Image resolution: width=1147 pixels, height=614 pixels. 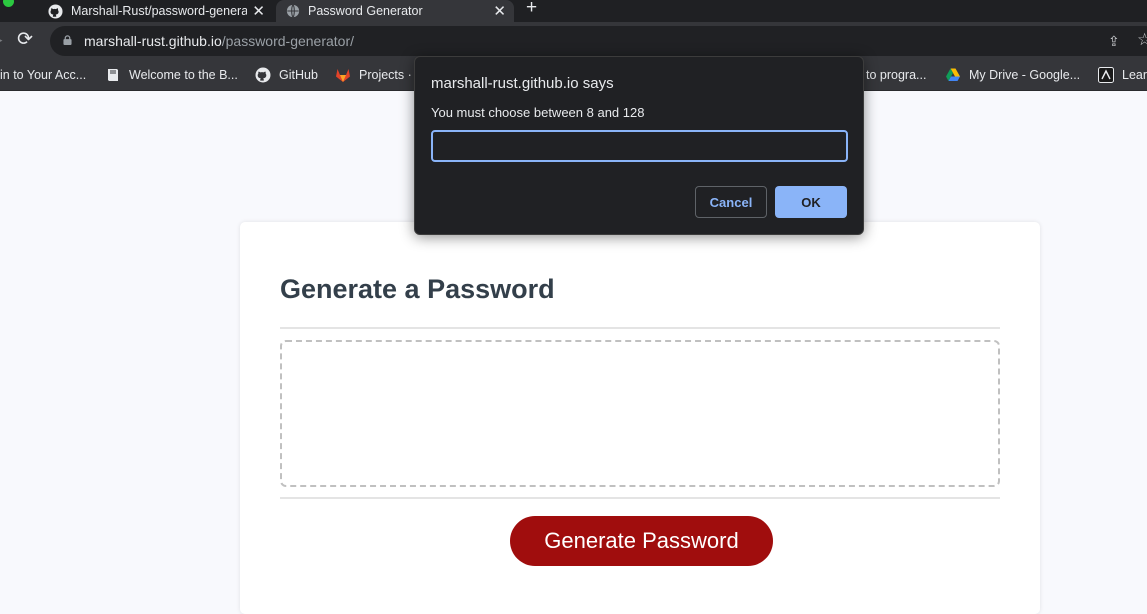 What do you see at coordinates (343, 75) in the screenshot?
I see `gitlab-icon` at bounding box center [343, 75].